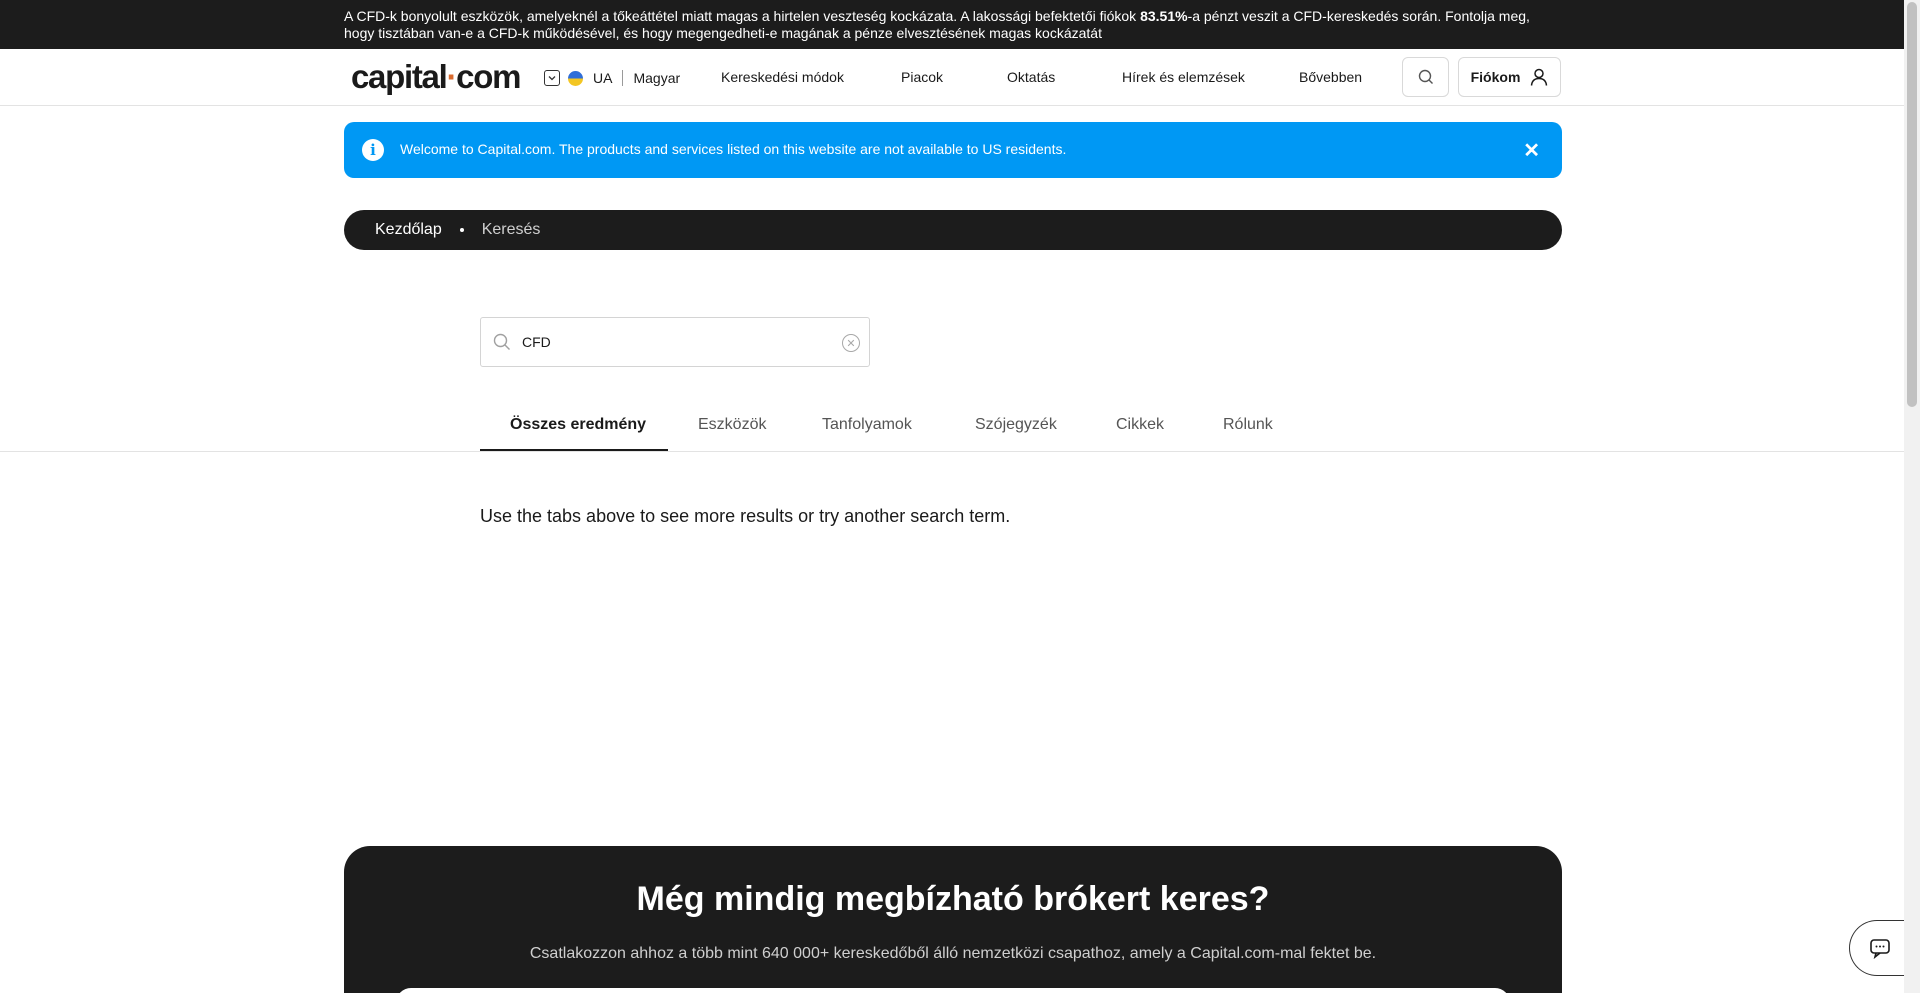 The height and width of the screenshot is (993, 1920). I want to click on info-icon: i, so click(373, 150).